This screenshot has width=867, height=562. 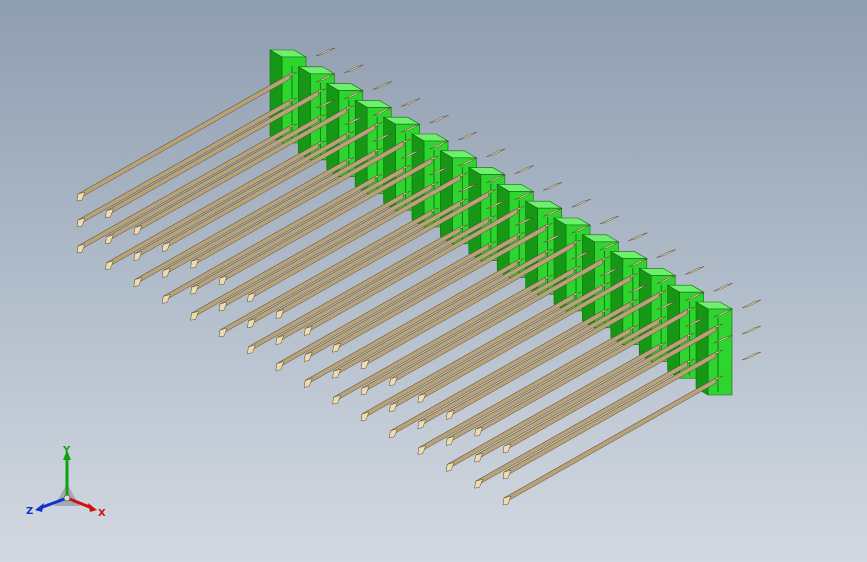 What do you see at coordinates (66, 482) in the screenshot?
I see `view-orientation-triad: Y X Z` at bounding box center [66, 482].